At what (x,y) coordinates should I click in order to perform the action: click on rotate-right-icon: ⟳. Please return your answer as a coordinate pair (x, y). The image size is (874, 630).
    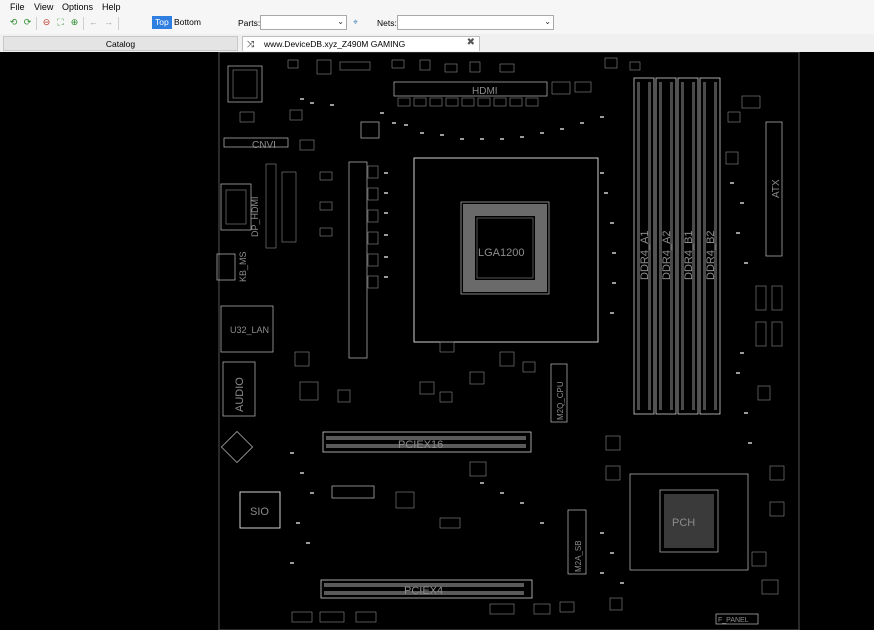
    Looking at the image, I should click on (27, 22).